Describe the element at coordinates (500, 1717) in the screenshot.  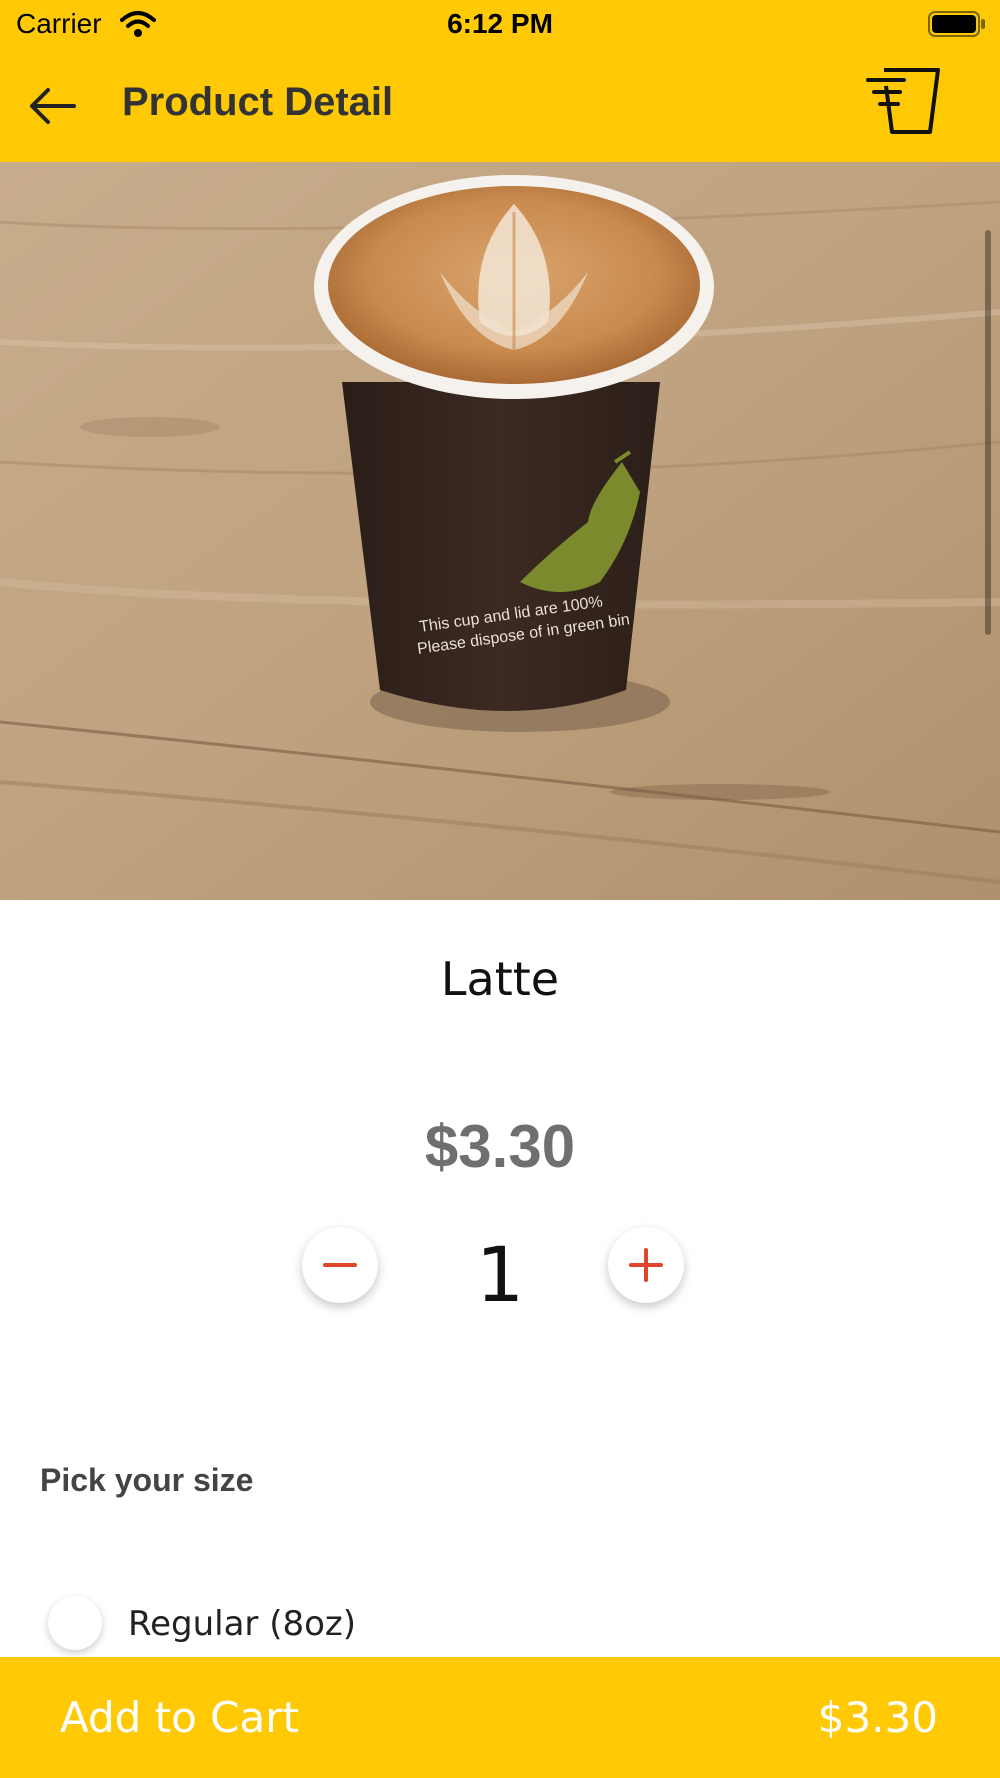
I see `add-to-cart-button: Add to Cart $3.30` at that location.